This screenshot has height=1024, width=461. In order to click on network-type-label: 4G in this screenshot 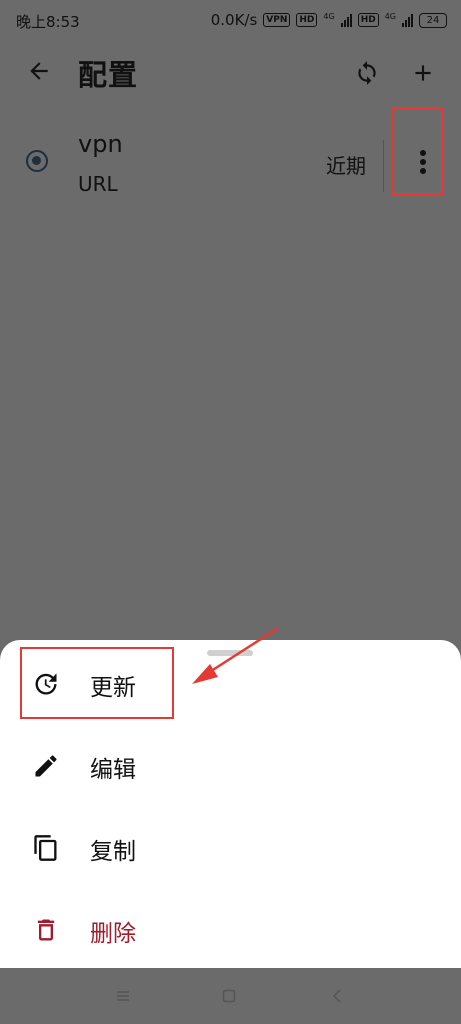, I will do `click(329, 16)`.